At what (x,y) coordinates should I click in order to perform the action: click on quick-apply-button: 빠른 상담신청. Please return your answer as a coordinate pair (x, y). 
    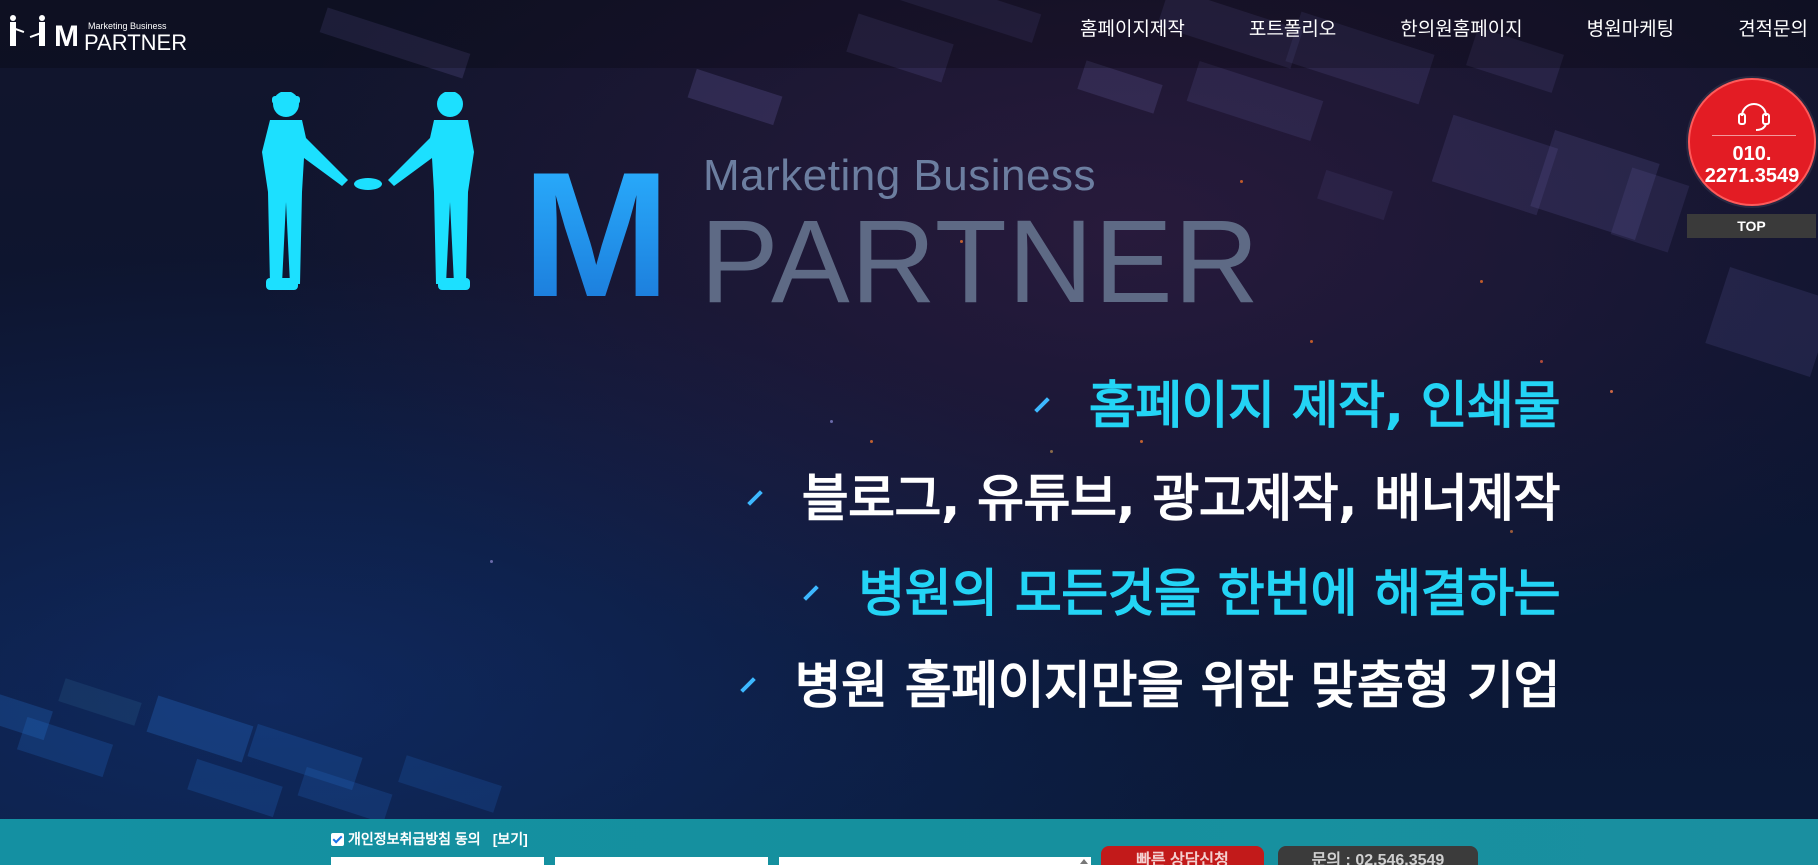
    Looking at the image, I should click on (1182, 855).